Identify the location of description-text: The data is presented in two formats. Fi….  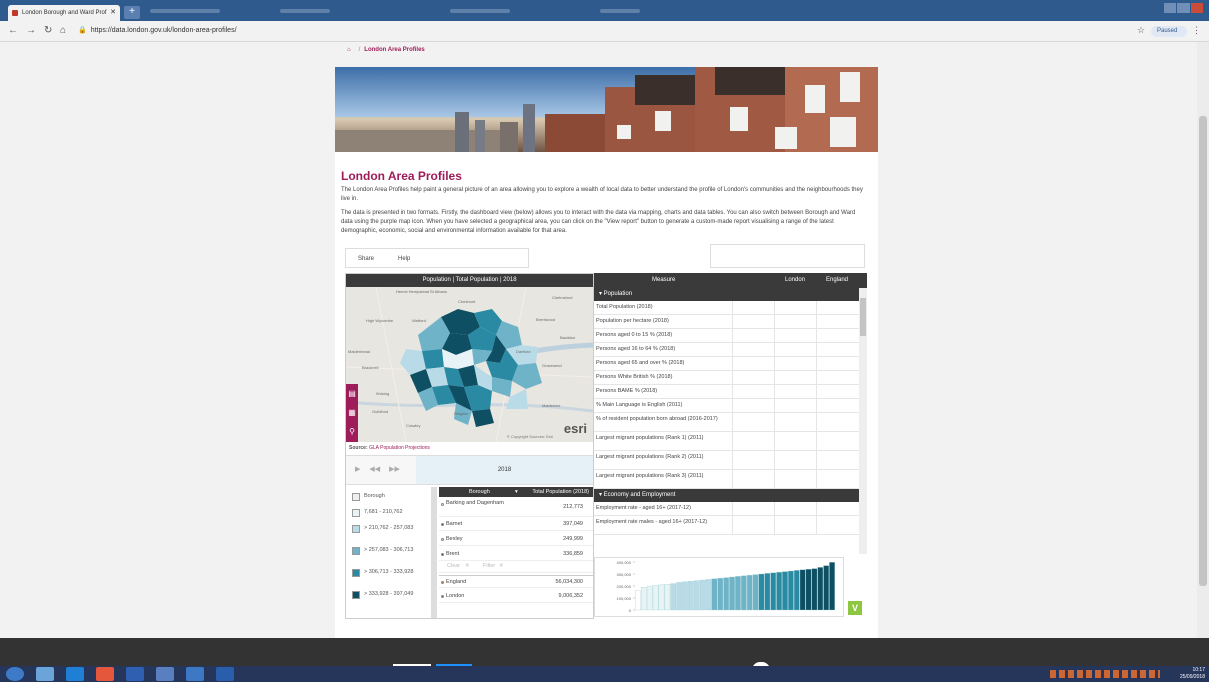
(598, 222).